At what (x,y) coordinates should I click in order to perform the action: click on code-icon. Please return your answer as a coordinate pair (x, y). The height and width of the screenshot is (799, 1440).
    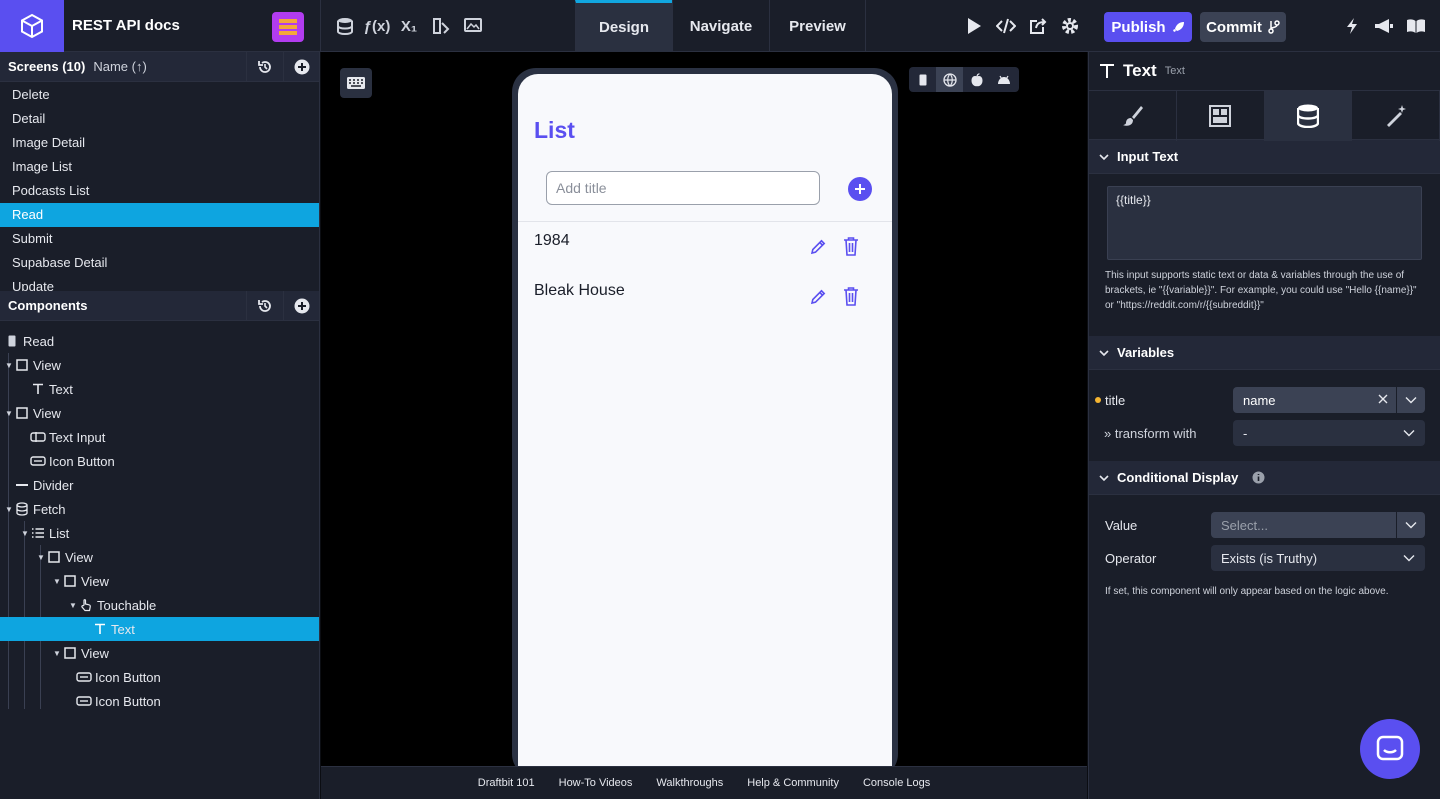
    Looking at the image, I should click on (1006, 26).